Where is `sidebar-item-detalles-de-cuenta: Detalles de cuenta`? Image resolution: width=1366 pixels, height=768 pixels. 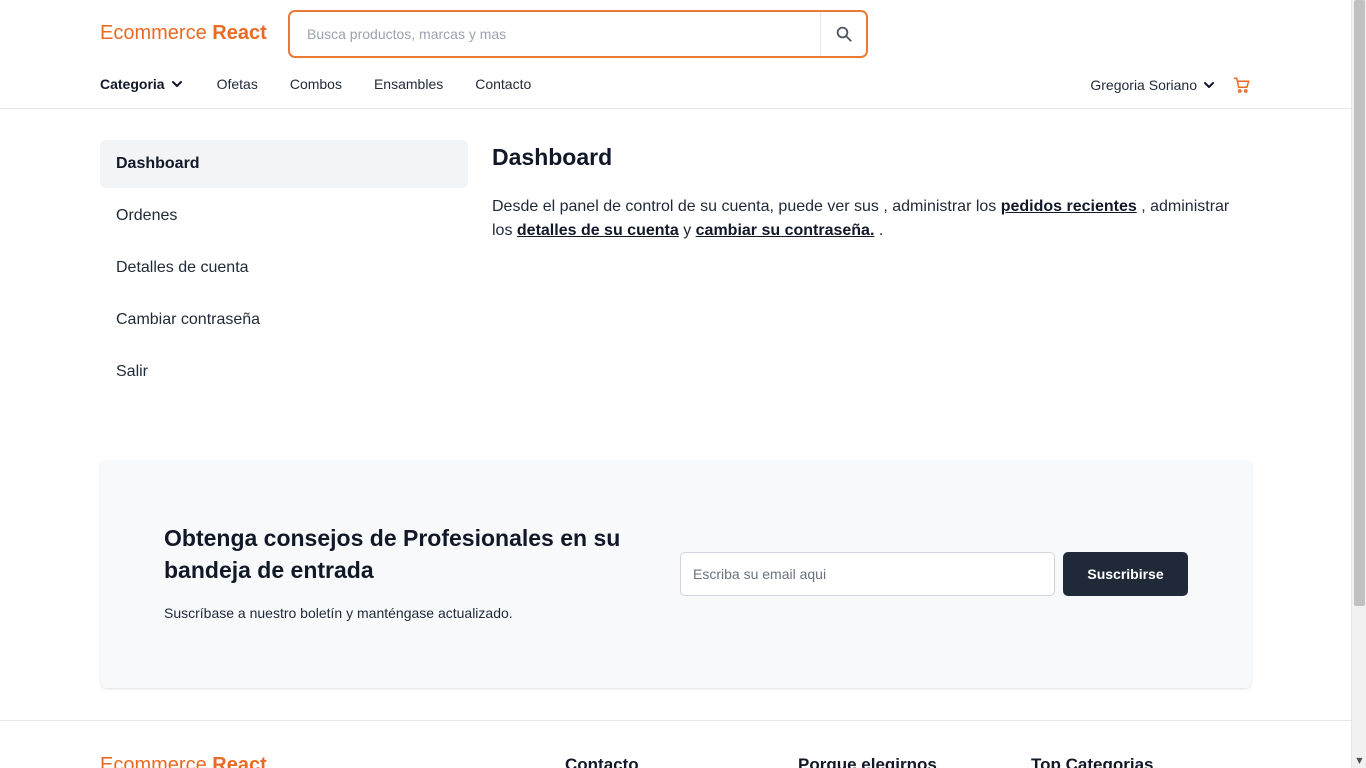 sidebar-item-detalles-de-cuenta: Detalles de cuenta is located at coordinates (284, 268).